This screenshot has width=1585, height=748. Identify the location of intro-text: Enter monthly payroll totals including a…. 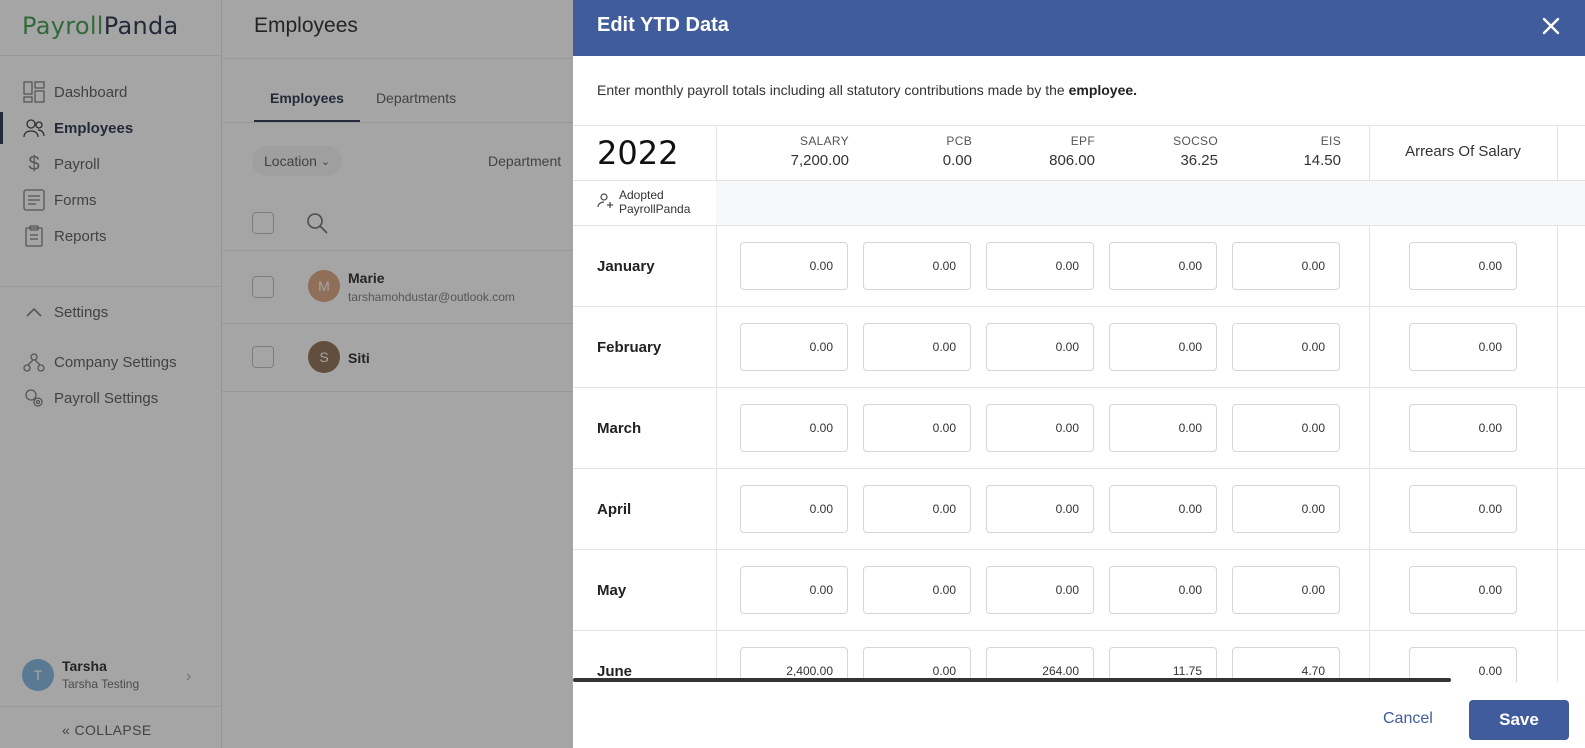
(867, 90).